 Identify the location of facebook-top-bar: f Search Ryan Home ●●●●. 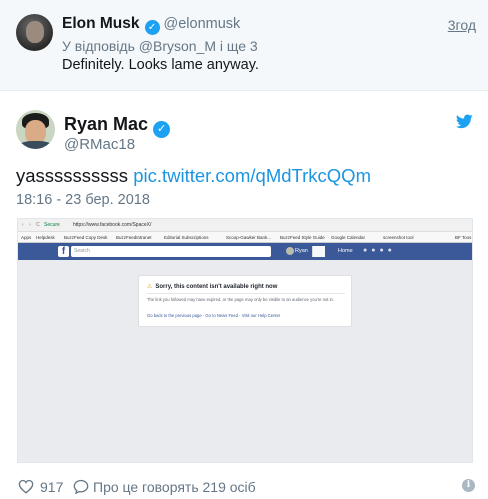
(245, 251).